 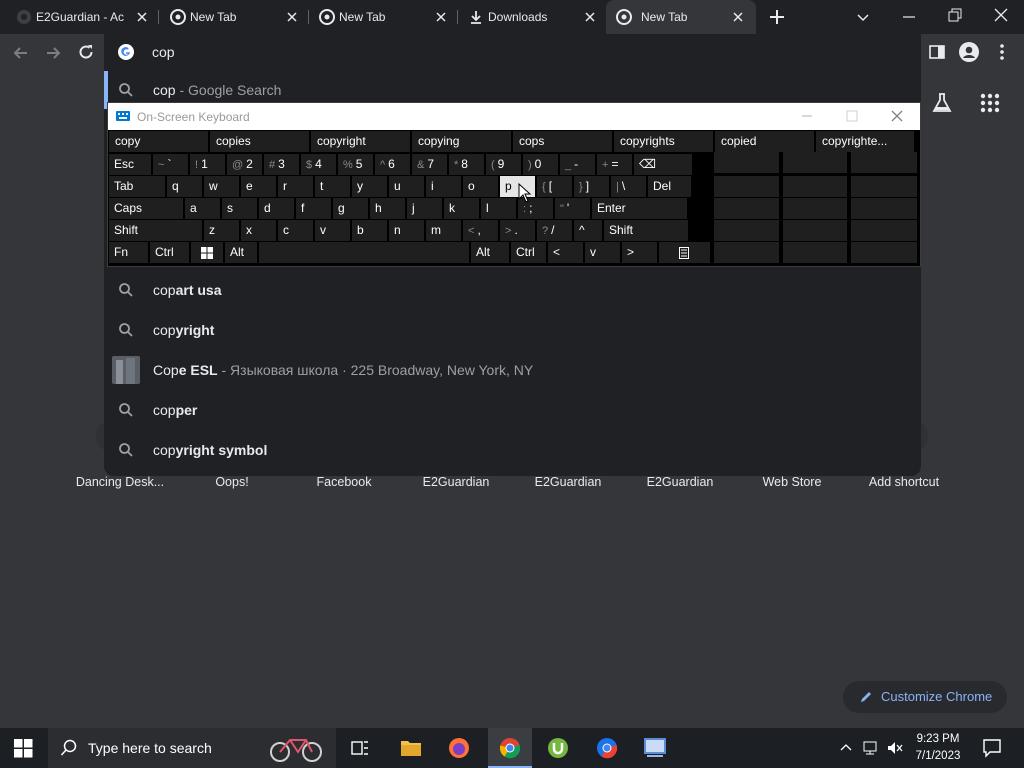 What do you see at coordinates (554, 186) in the screenshot?
I see `osk-key: {[` at bounding box center [554, 186].